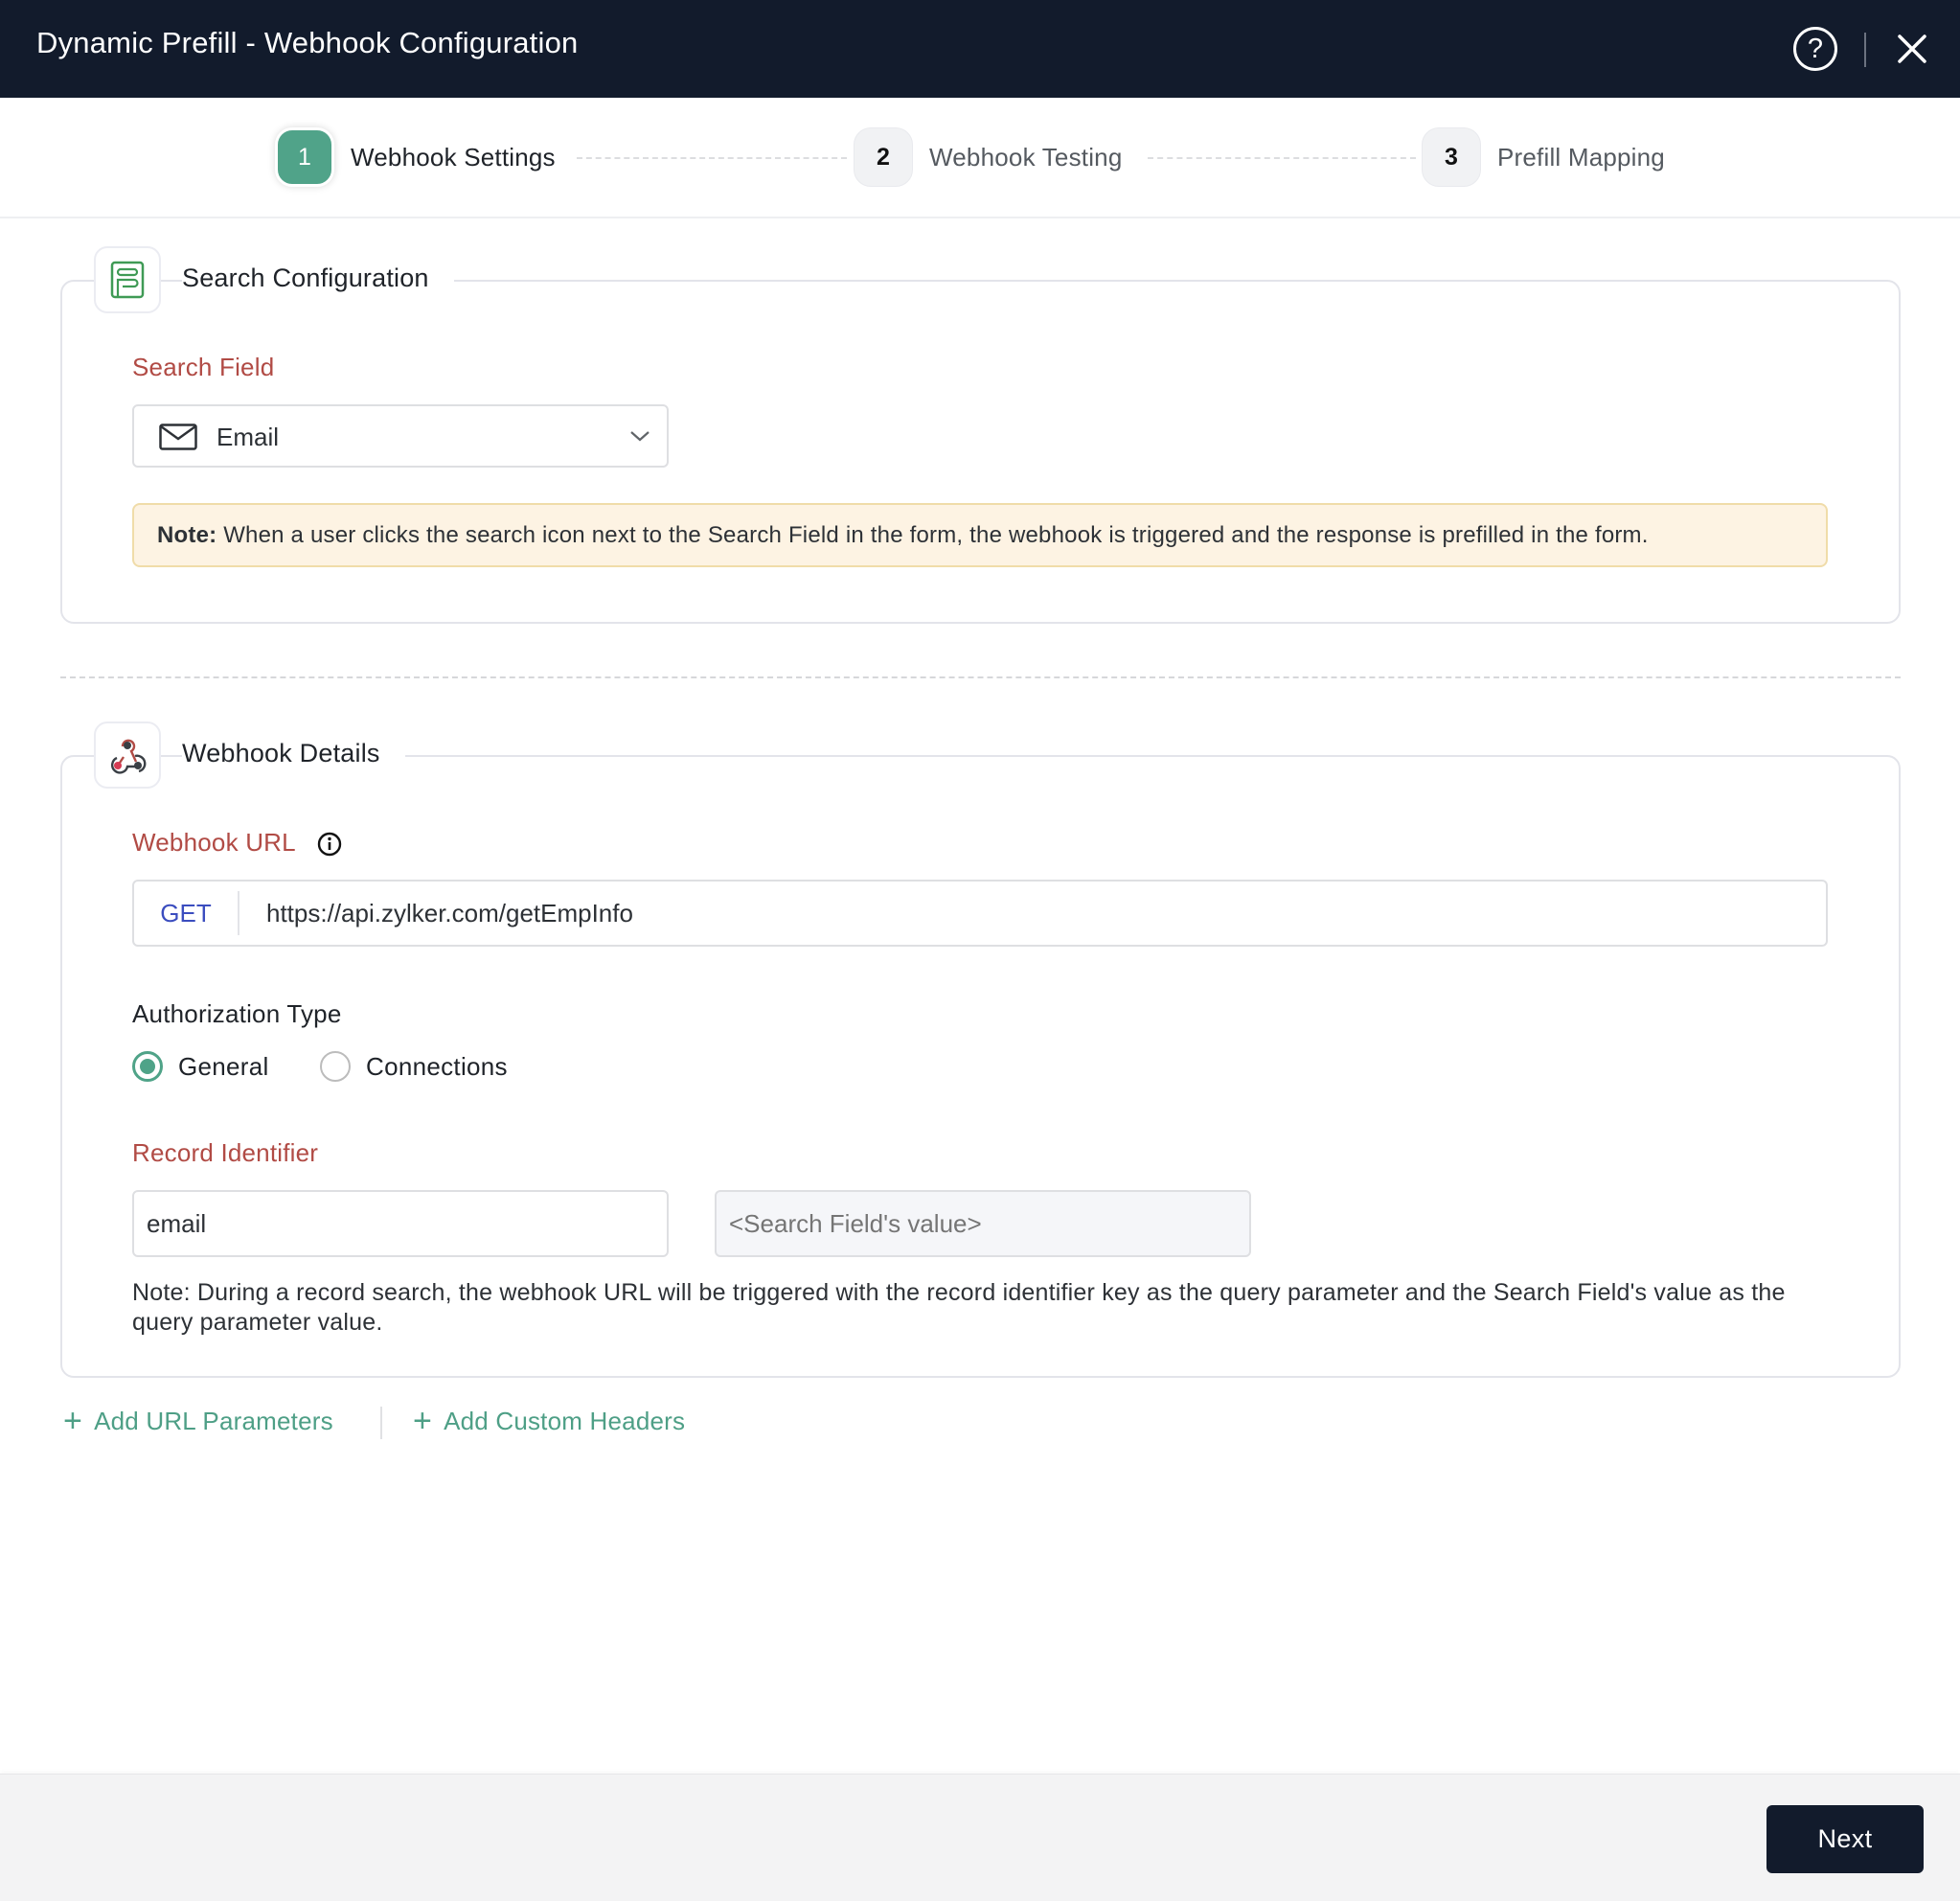 The height and width of the screenshot is (1901, 1960). Describe the element at coordinates (293, 753) in the screenshot. I see `webhook-details-title: Webhook Details` at that location.